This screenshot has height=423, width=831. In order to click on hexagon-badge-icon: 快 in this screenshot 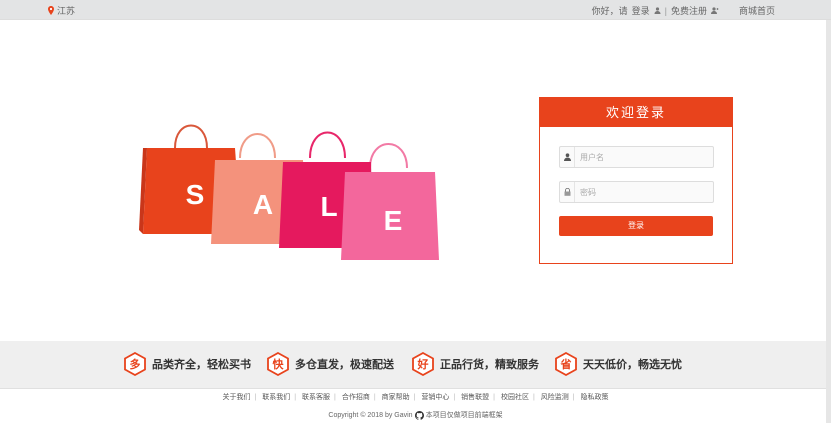, I will do `click(278, 364)`.